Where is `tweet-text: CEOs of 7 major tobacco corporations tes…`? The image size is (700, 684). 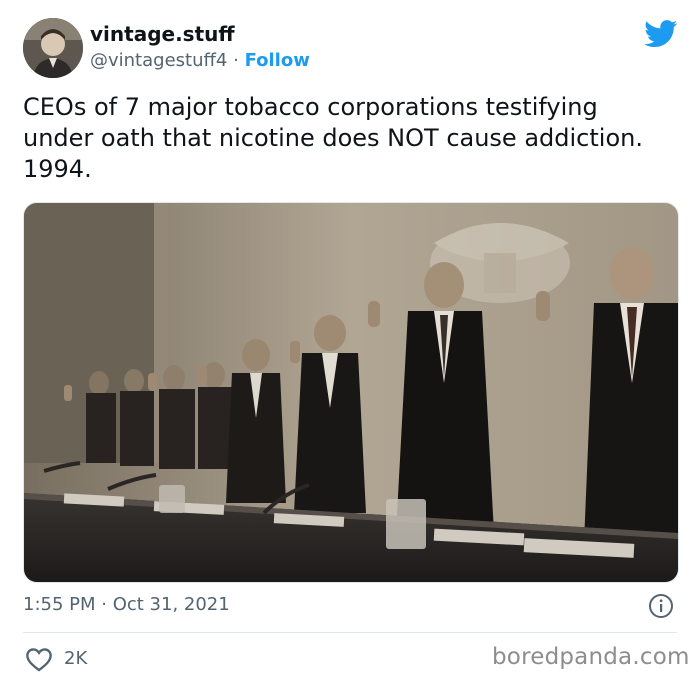 tweet-text: CEOs of 7 major tobacco corporations tes… is located at coordinates (333, 138).